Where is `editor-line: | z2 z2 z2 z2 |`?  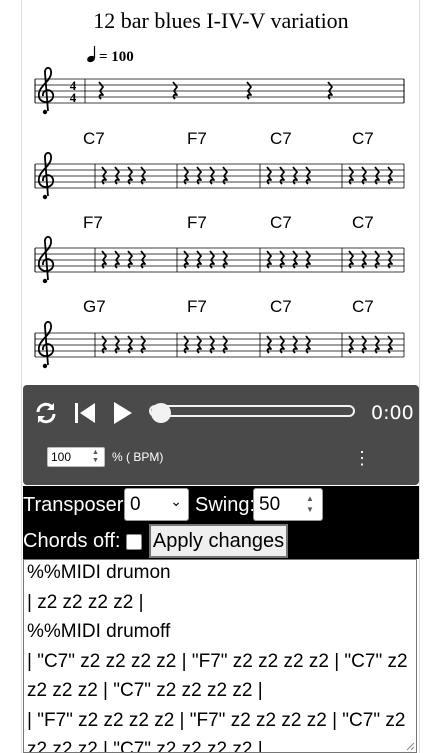
editor-line: | z2 z2 z2 z2 | is located at coordinates (85, 602).